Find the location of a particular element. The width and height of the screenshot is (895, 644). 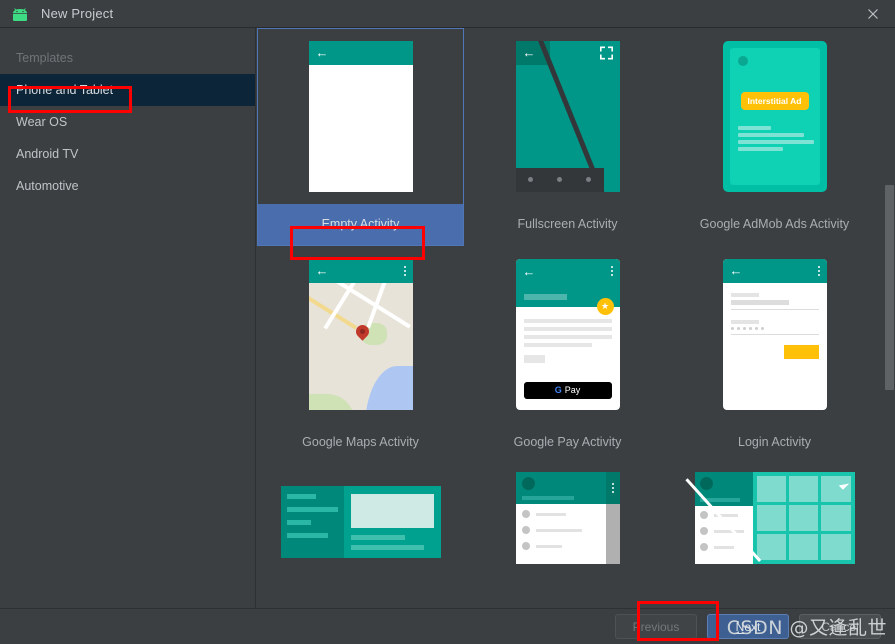

login-form is located at coordinates (775, 346).